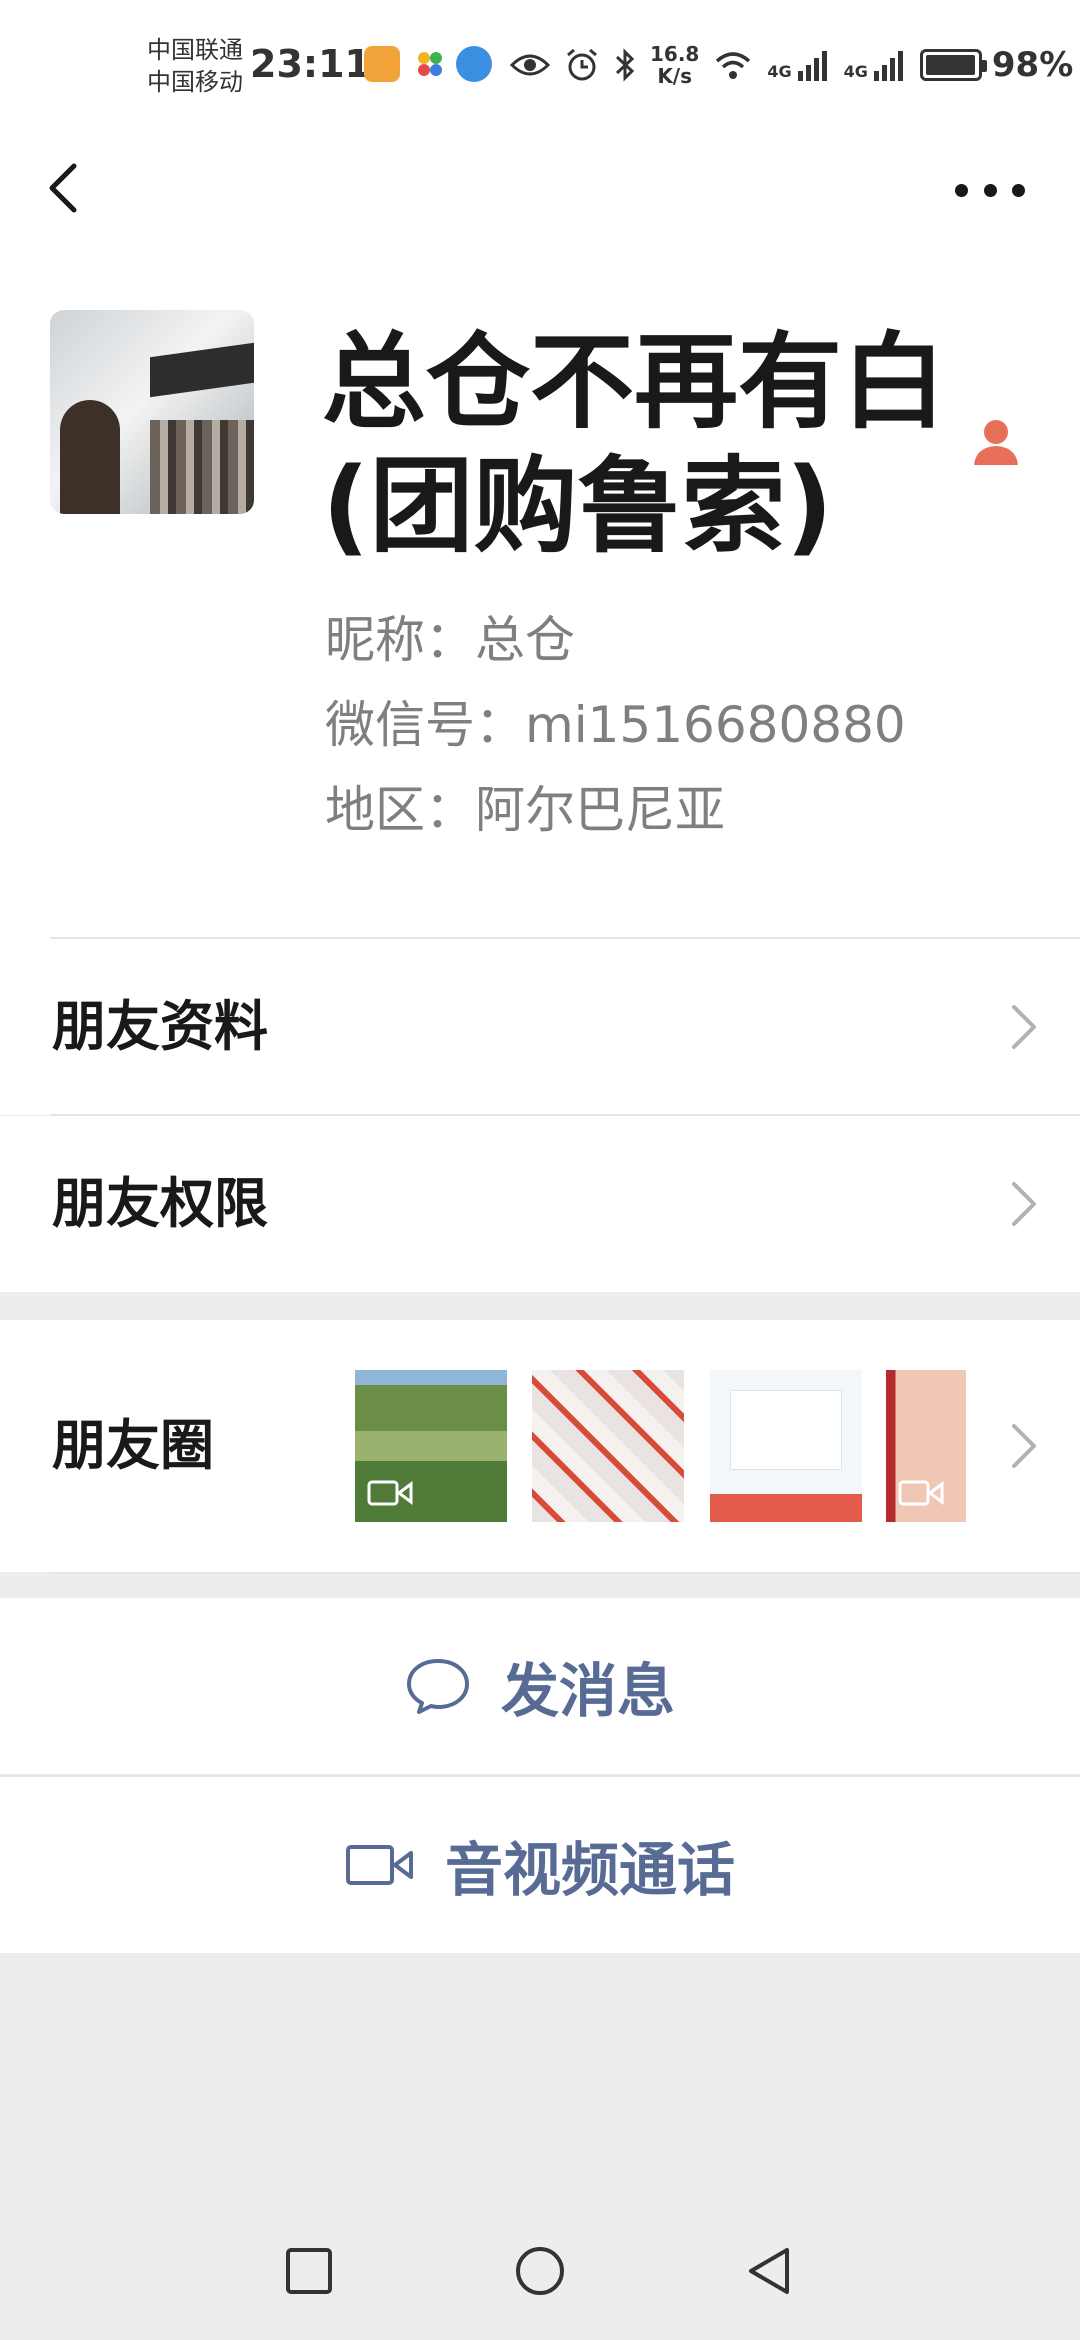  What do you see at coordinates (382, 64) in the screenshot?
I see `app-notification-icon` at bounding box center [382, 64].